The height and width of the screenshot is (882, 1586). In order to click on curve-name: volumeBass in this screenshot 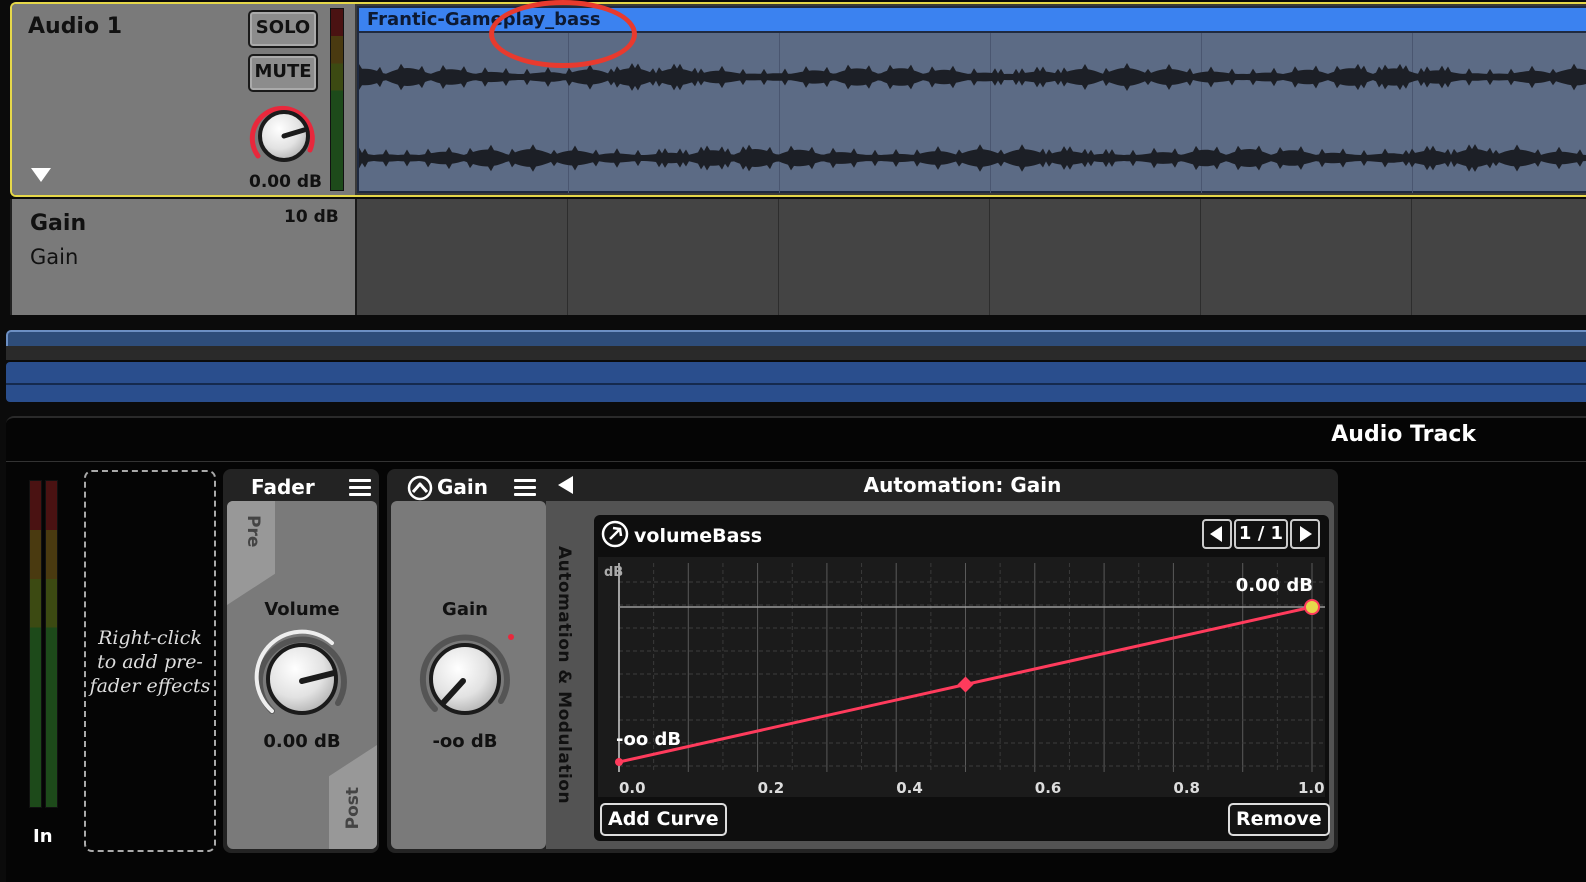, I will do `click(698, 536)`.